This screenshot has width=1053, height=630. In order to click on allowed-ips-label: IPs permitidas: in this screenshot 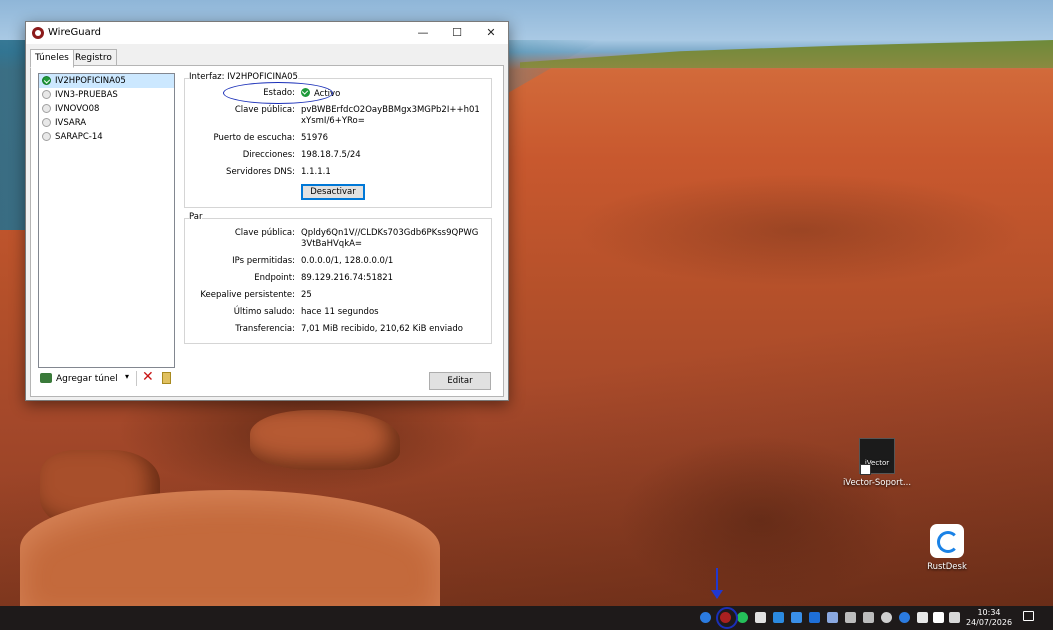, I will do `click(263, 261)`.